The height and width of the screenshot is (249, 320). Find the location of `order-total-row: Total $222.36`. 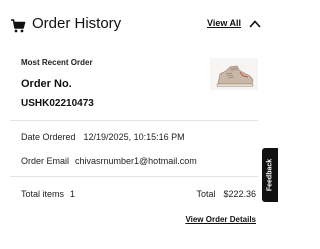

order-total-row: Total $222.36 is located at coordinates (226, 194).